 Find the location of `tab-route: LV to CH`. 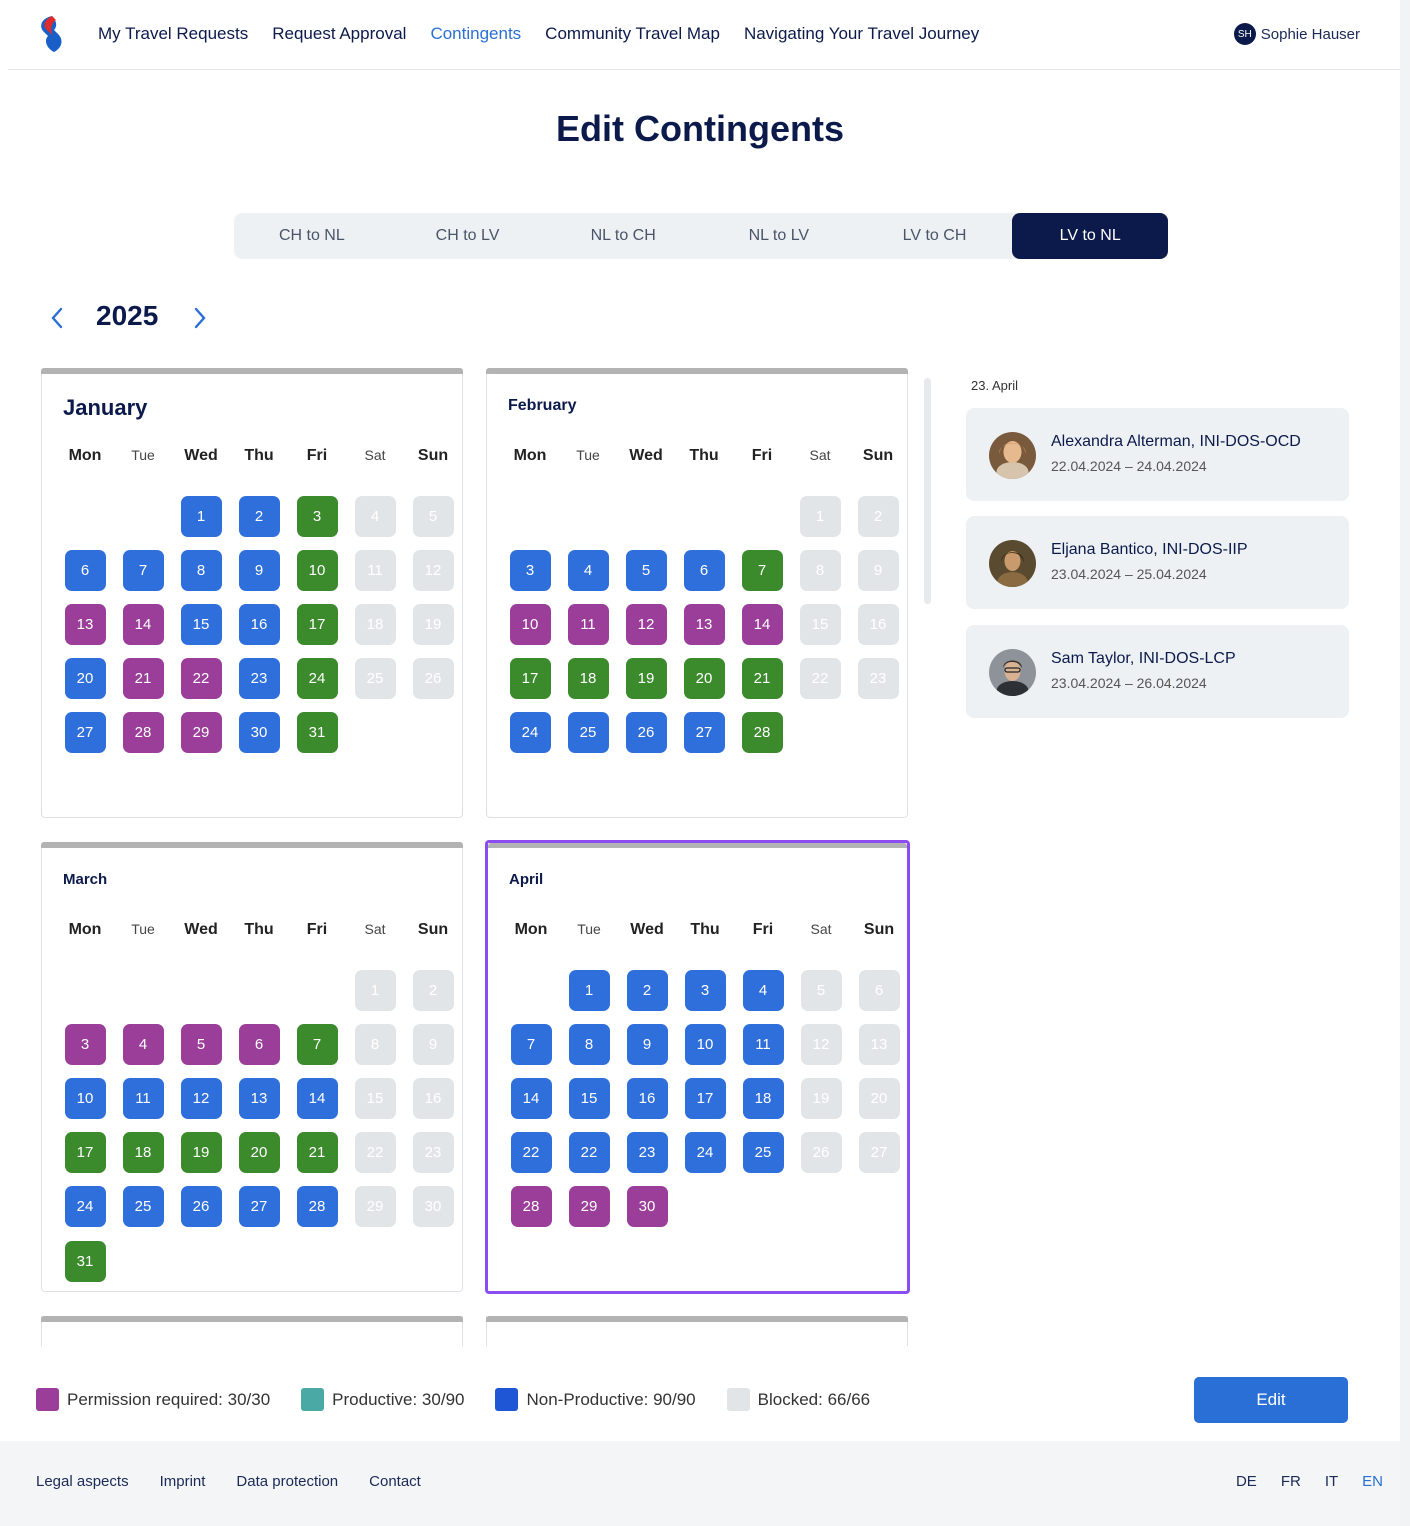

tab-route: LV to CH is located at coordinates (935, 236).